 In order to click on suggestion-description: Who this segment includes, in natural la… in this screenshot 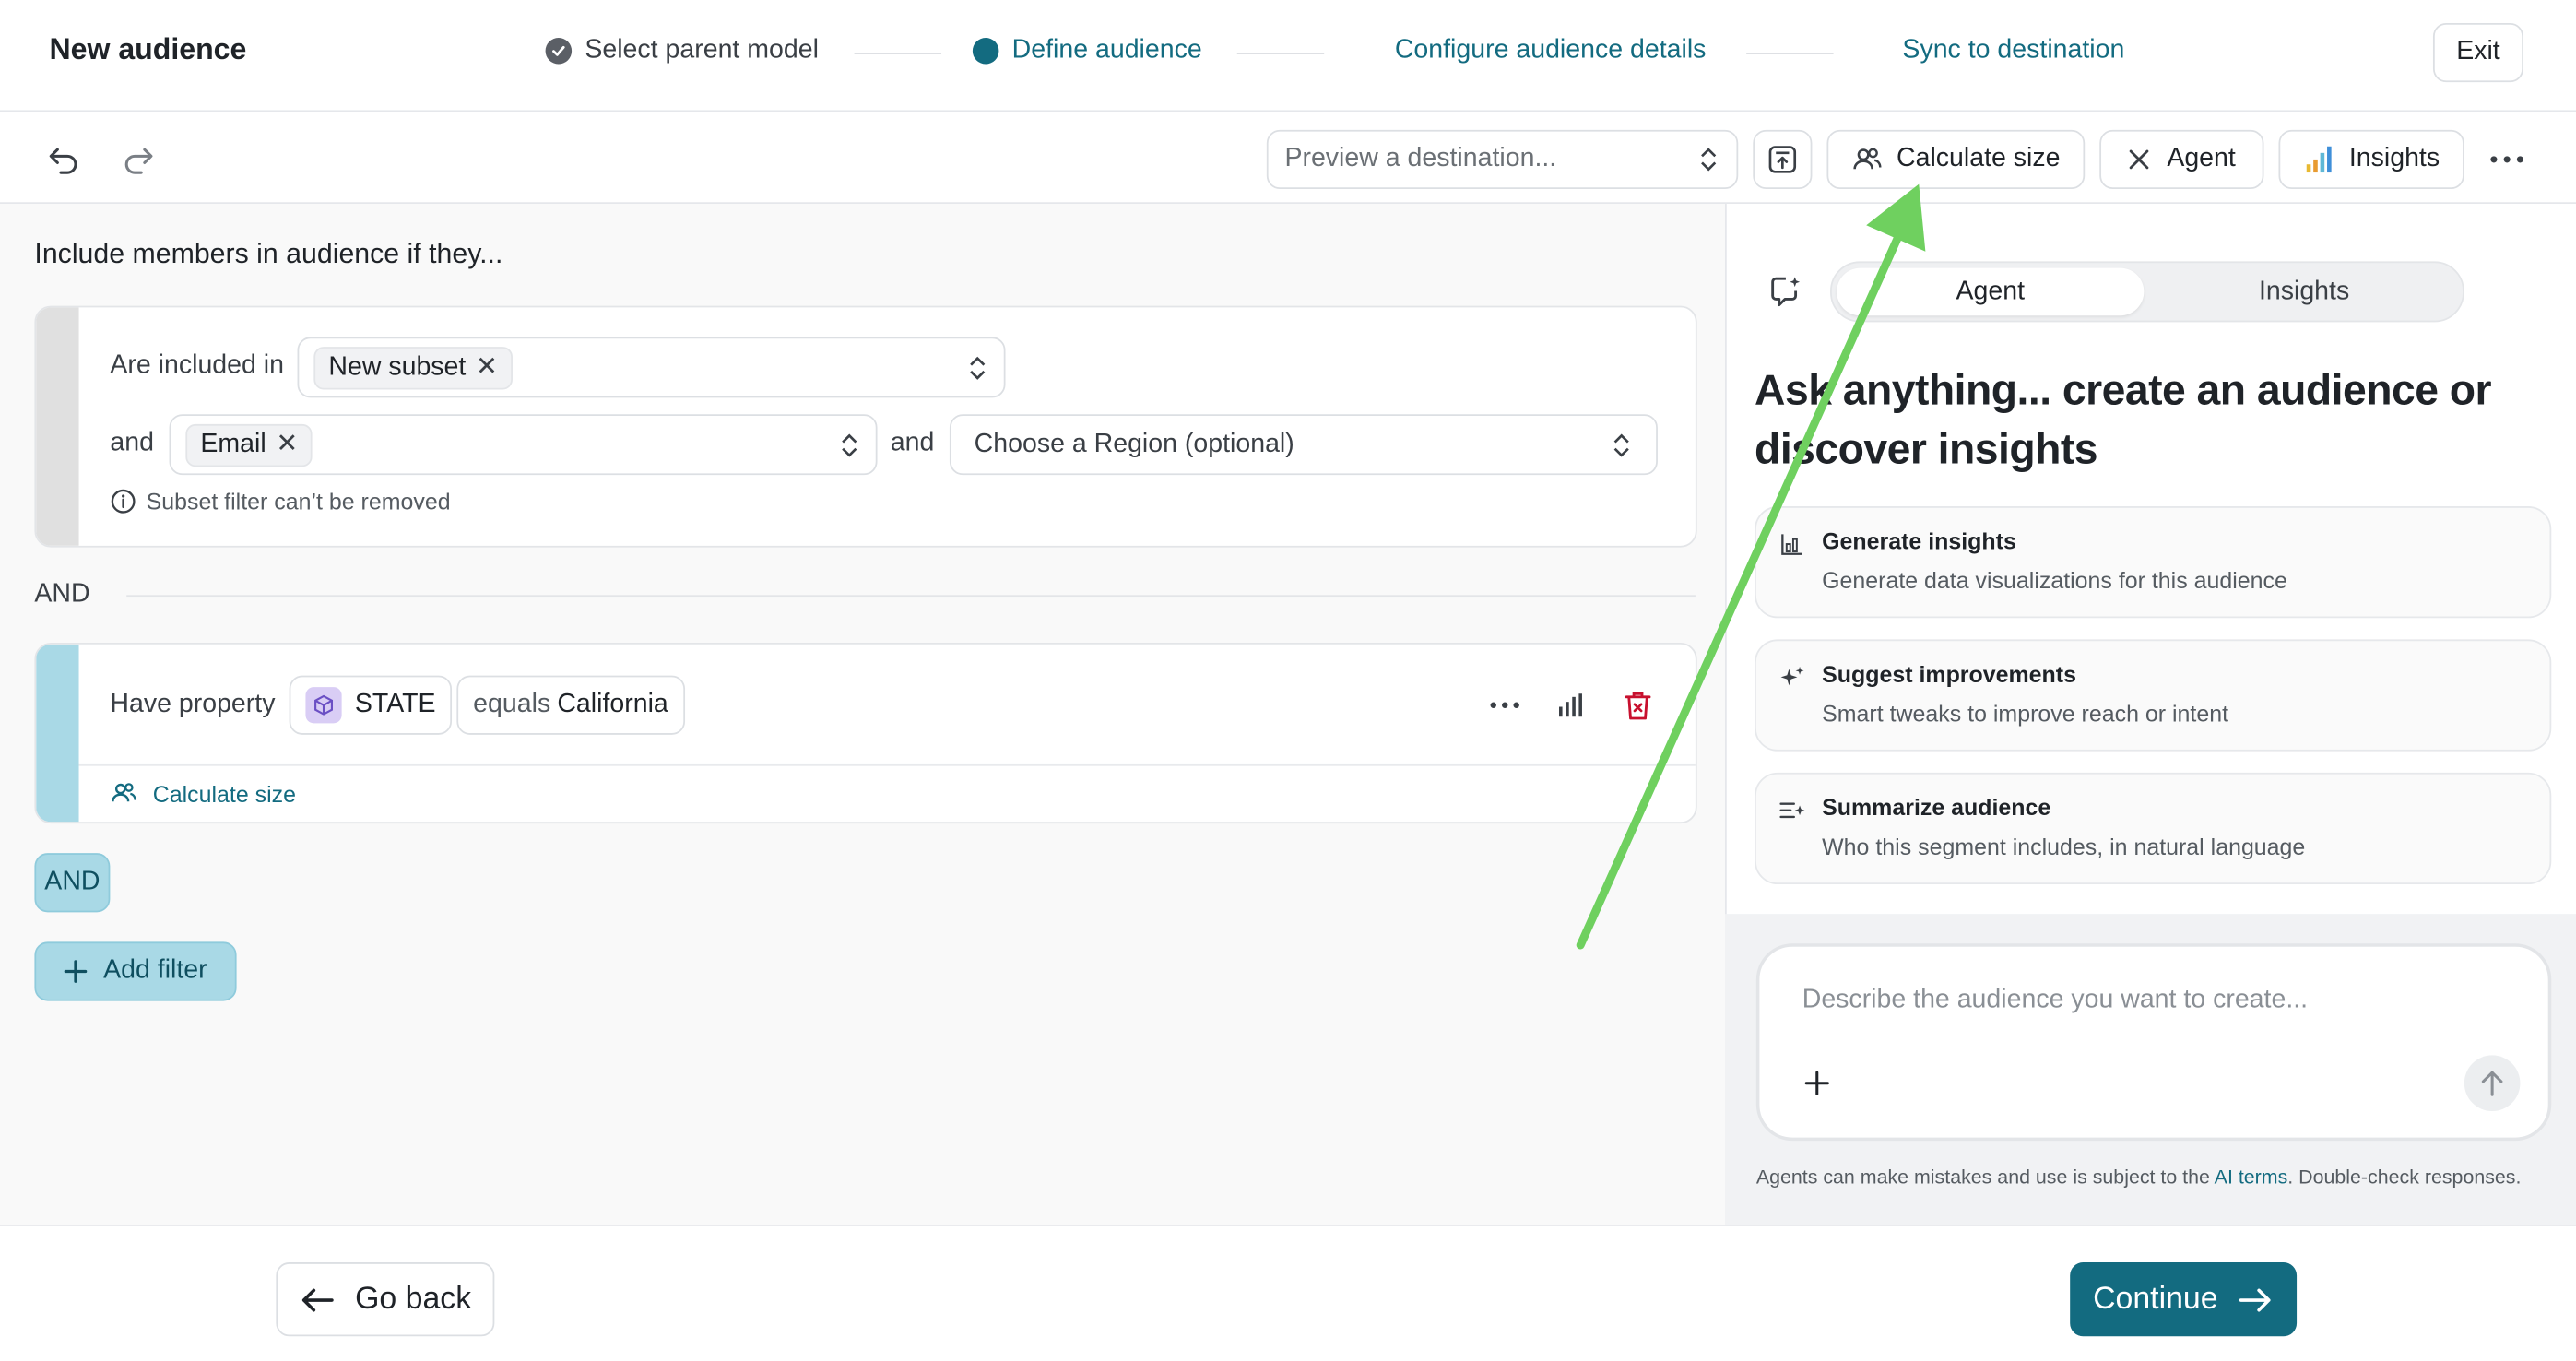, I will do `click(2064, 846)`.